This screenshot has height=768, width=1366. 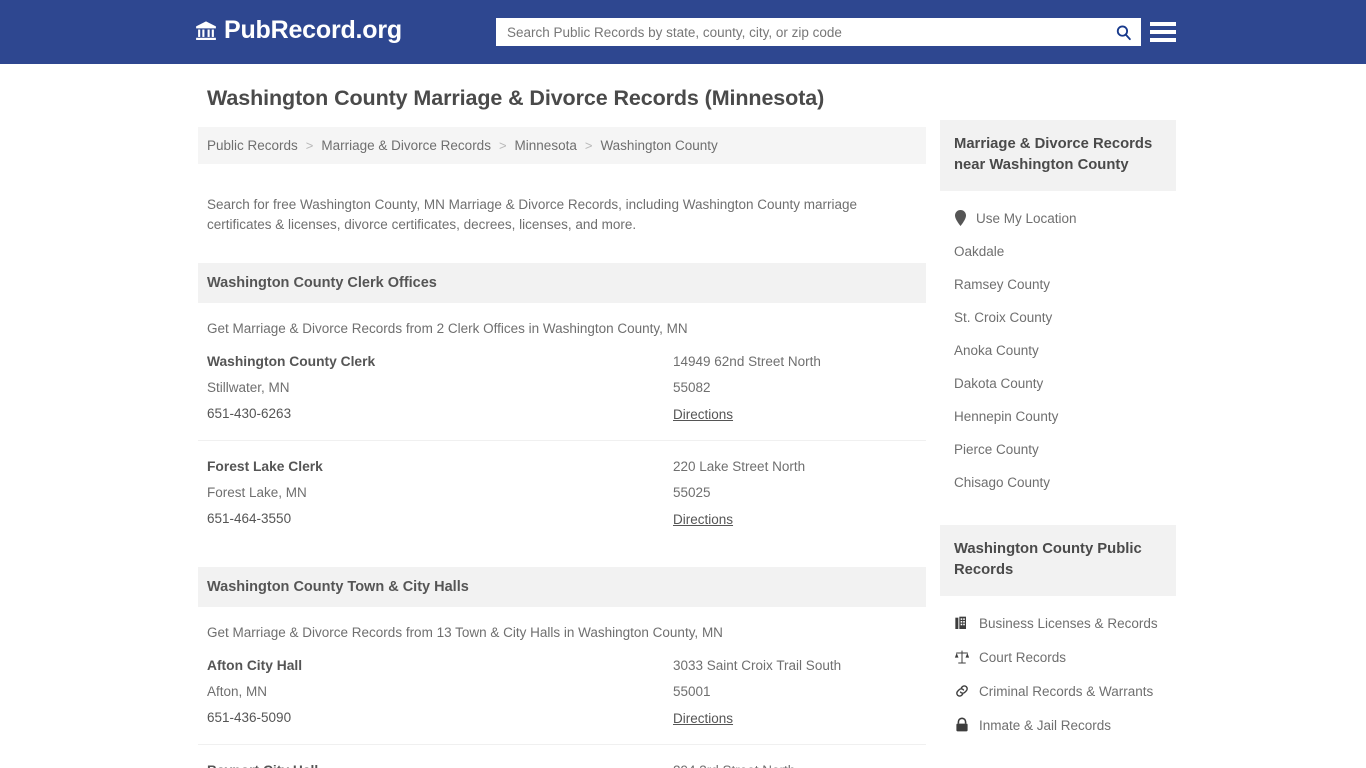 What do you see at coordinates (795, 494) in the screenshot?
I see `listing-right-column: 220 Lake Street North 55025 Directions` at bounding box center [795, 494].